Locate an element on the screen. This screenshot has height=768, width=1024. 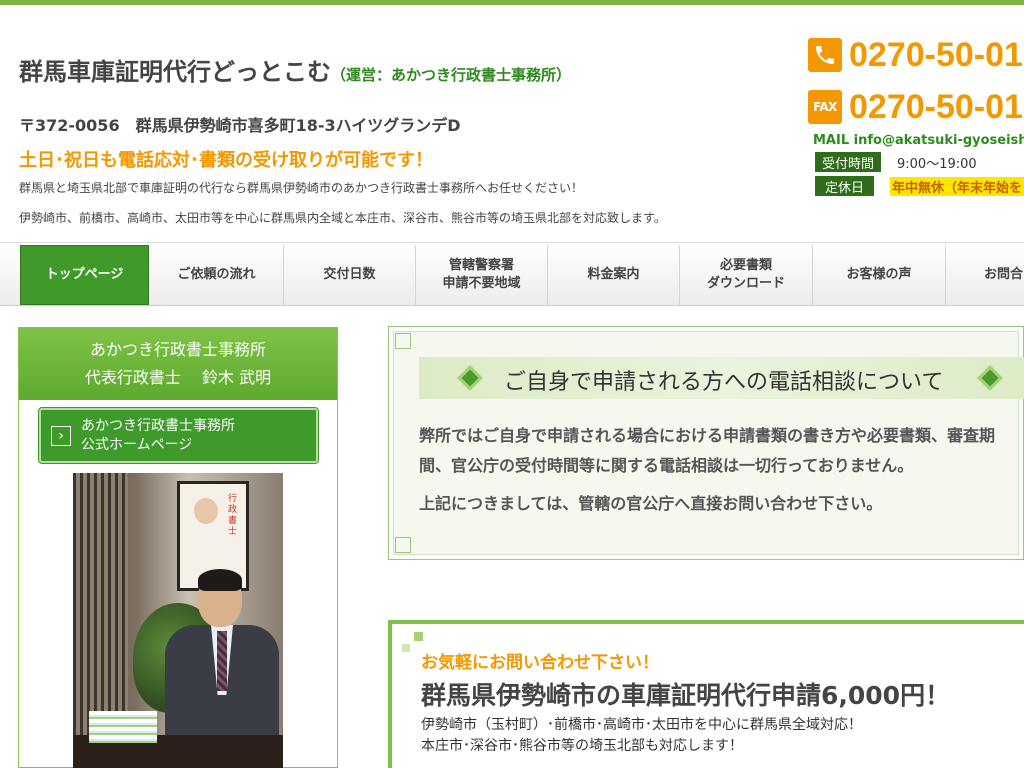
nav-pricing: 料金案内 is located at coordinates (614, 275).